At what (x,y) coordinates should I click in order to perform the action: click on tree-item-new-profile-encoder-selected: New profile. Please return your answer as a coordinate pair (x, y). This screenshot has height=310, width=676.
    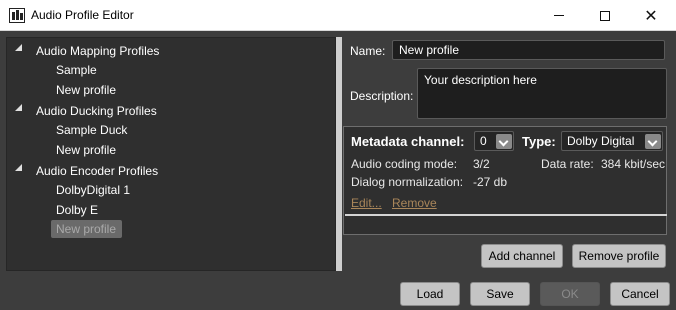
    Looking at the image, I should click on (86, 229).